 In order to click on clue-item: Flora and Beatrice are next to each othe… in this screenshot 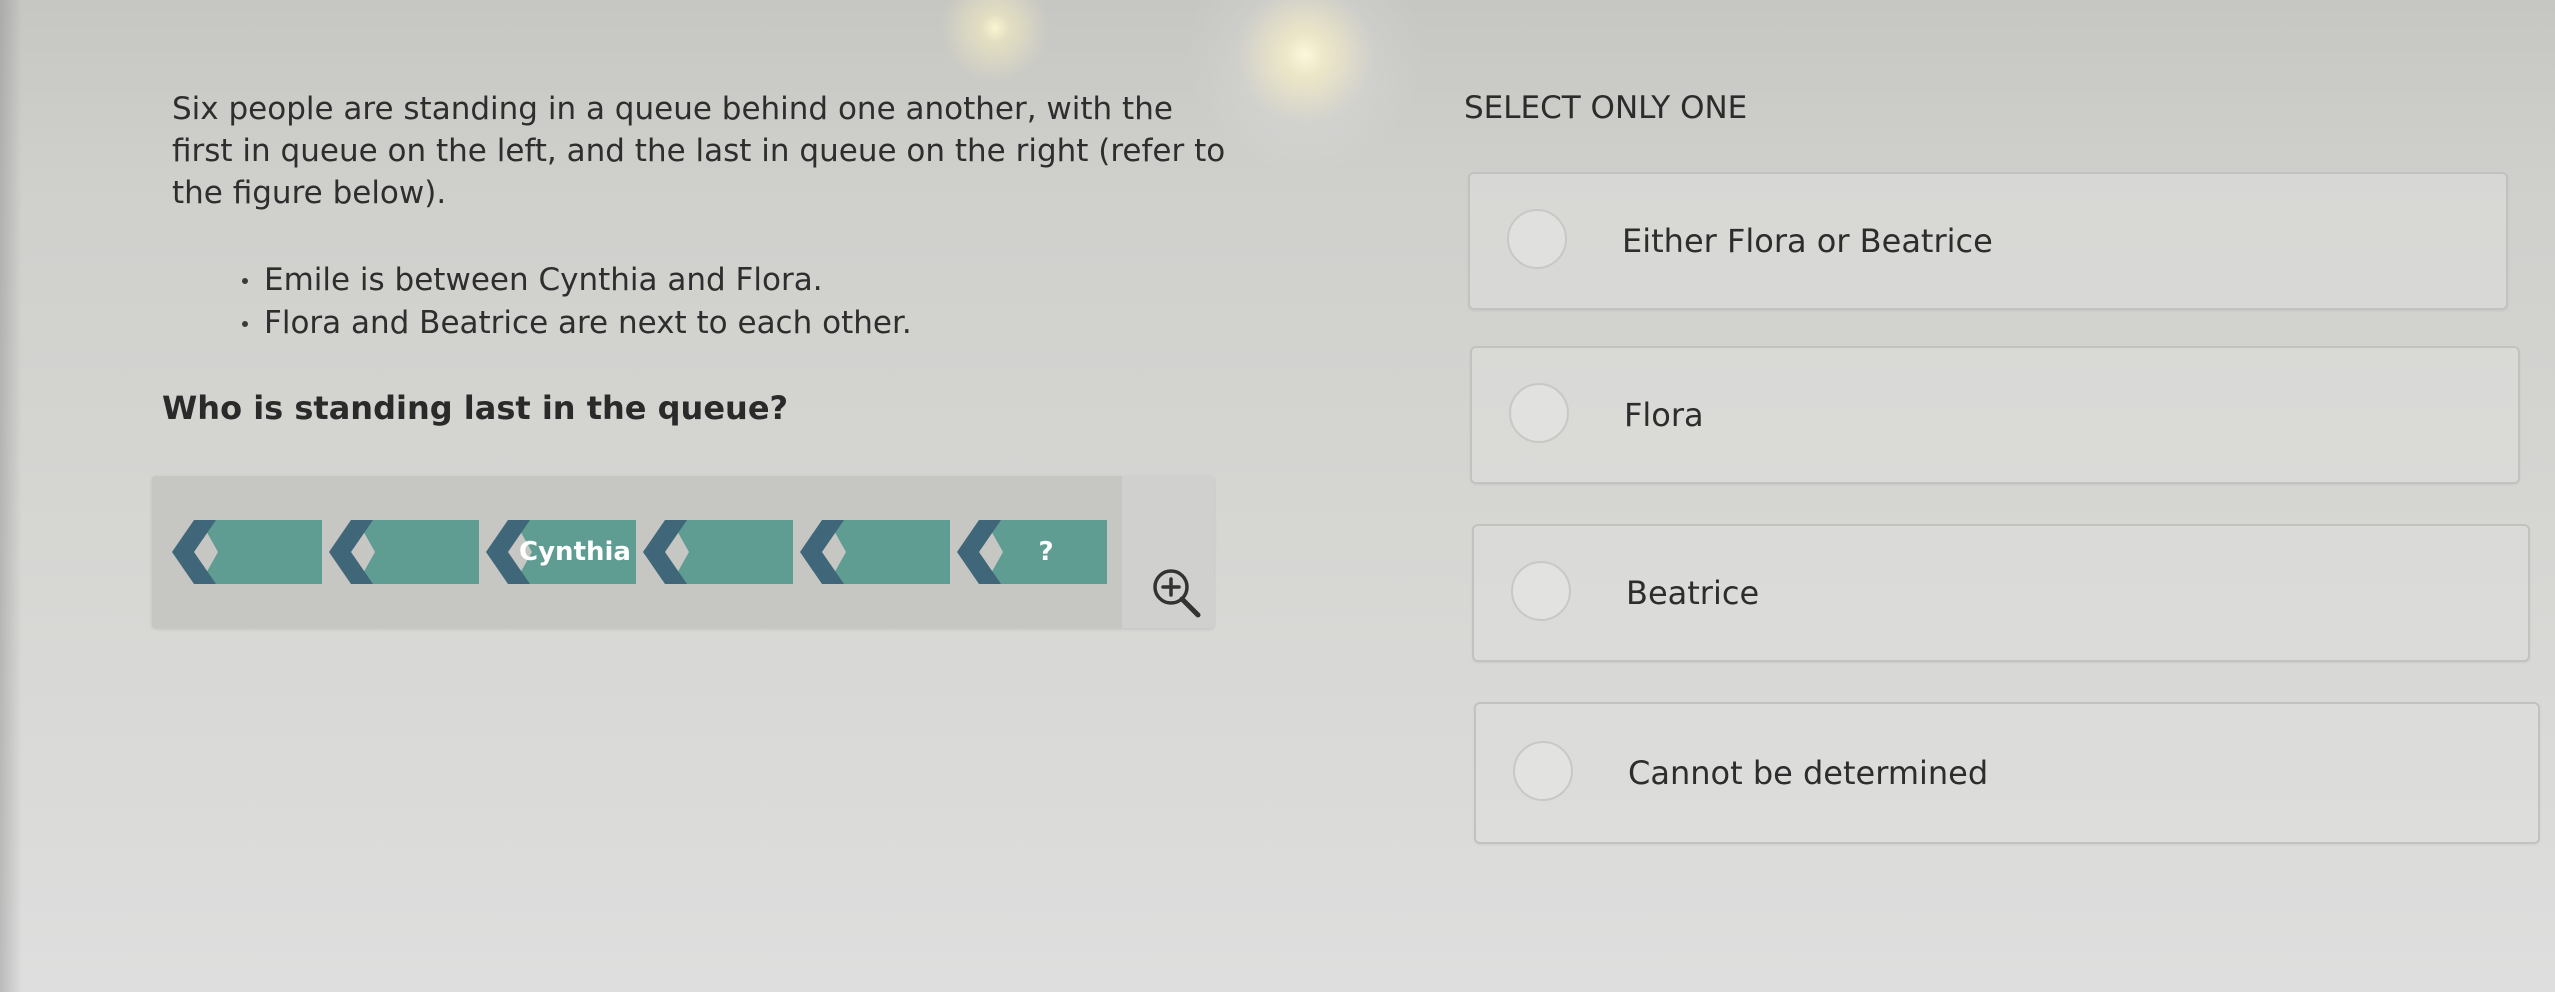, I will do `click(576, 323)`.